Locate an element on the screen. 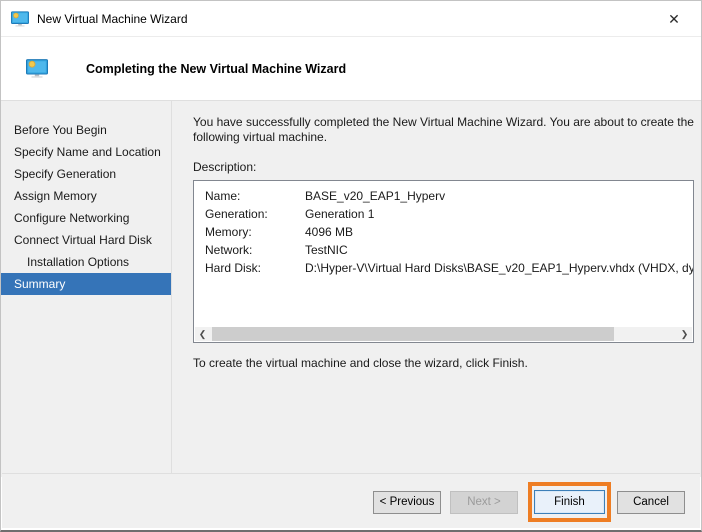  window-title: New Virtual Machine Wizard is located at coordinates (112, 18).